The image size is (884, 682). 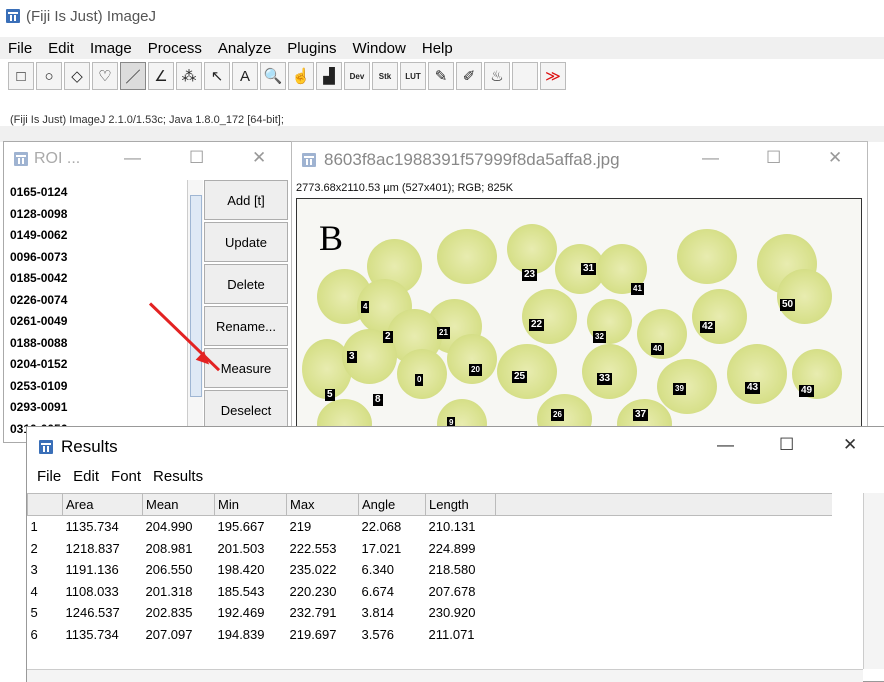 I want to click on results-horizontal-scrollbar, so click(x=445, y=675).